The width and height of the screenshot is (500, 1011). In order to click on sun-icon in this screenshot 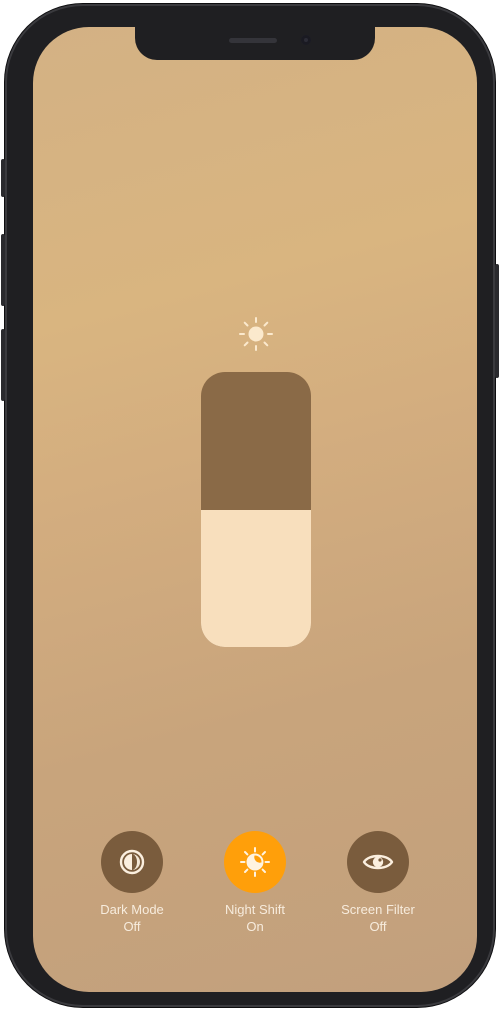, I will do `click(256, 334)`.